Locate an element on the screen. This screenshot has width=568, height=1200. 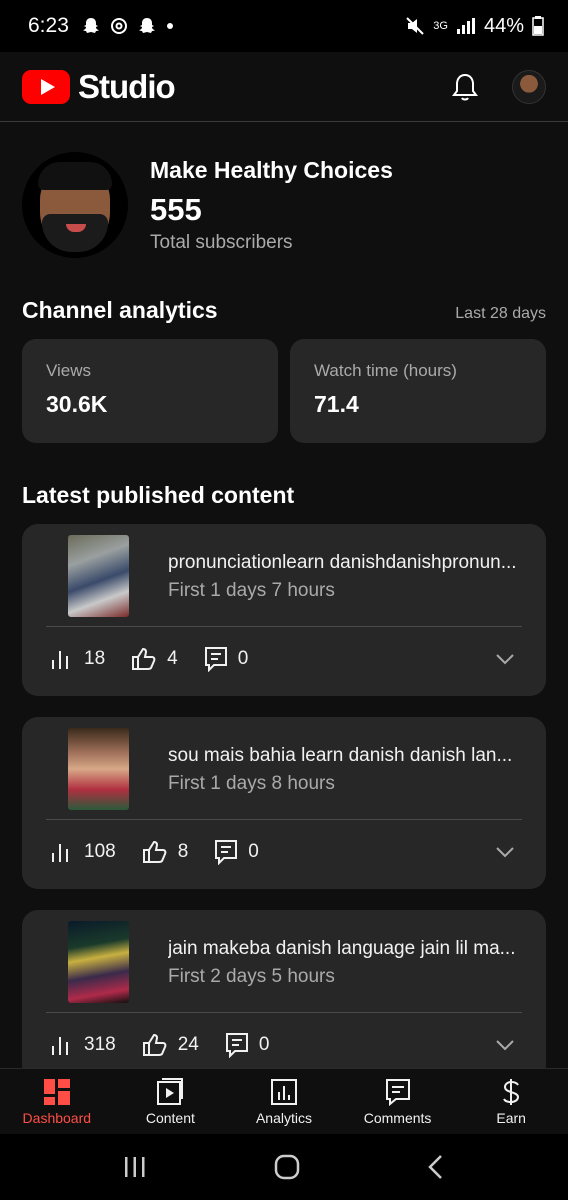
signal-icon is located at coordinates (465, 26).